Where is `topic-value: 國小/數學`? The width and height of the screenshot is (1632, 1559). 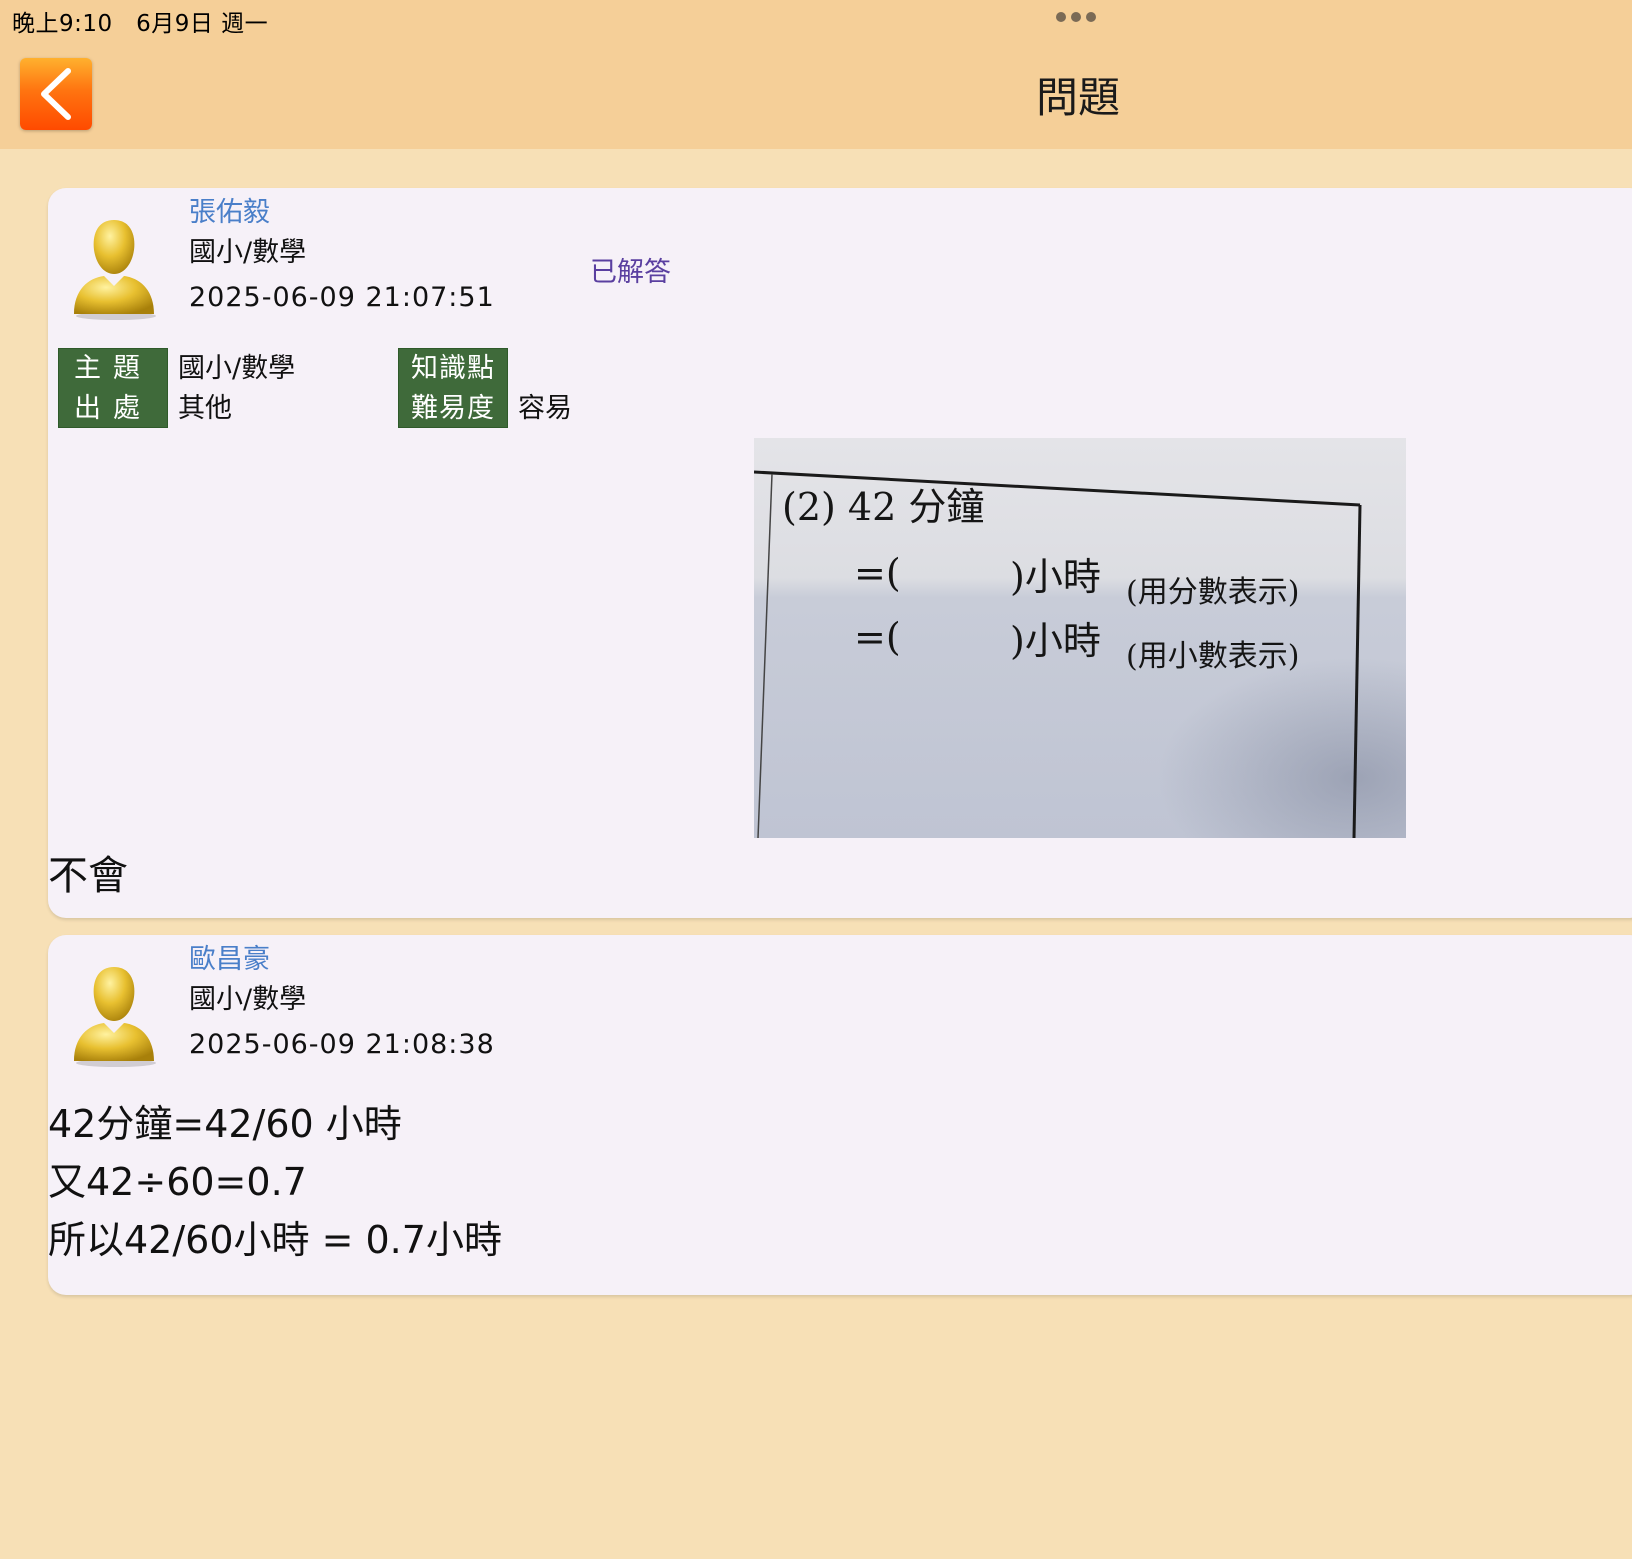 topic-value: 國小/數學 is located at coordinates (237, 368).